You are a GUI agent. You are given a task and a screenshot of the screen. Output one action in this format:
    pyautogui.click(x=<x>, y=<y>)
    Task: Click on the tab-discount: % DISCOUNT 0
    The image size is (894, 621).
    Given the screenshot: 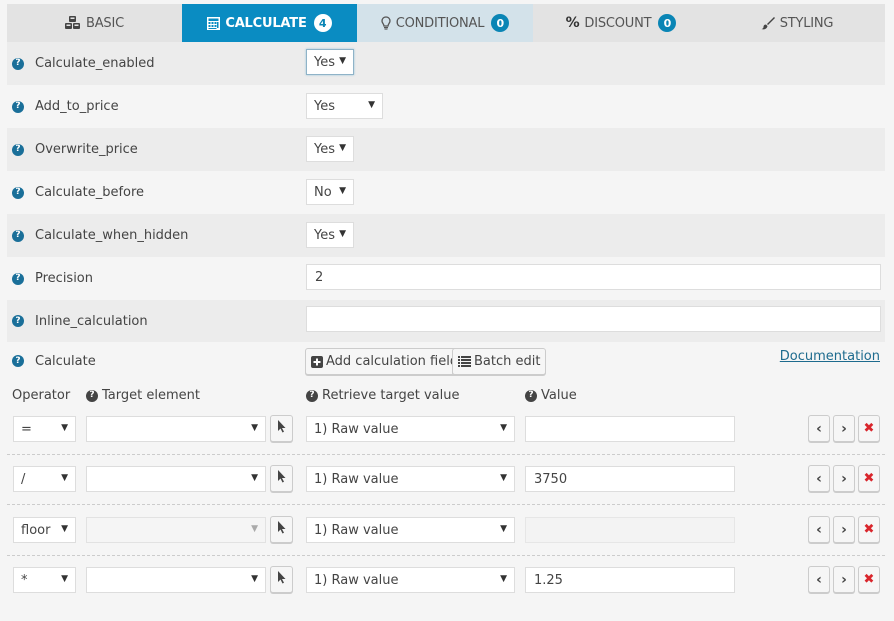 What is the action you would take?
    pyautogui.click(x=621, y=23)
    